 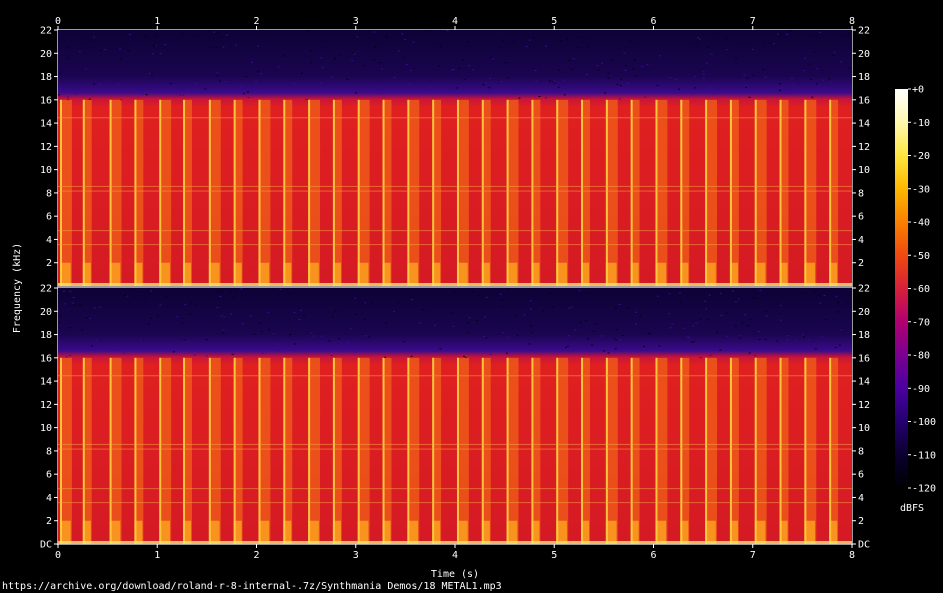 I want to click on x-tick-label: 5, so click(x=554, y=555).